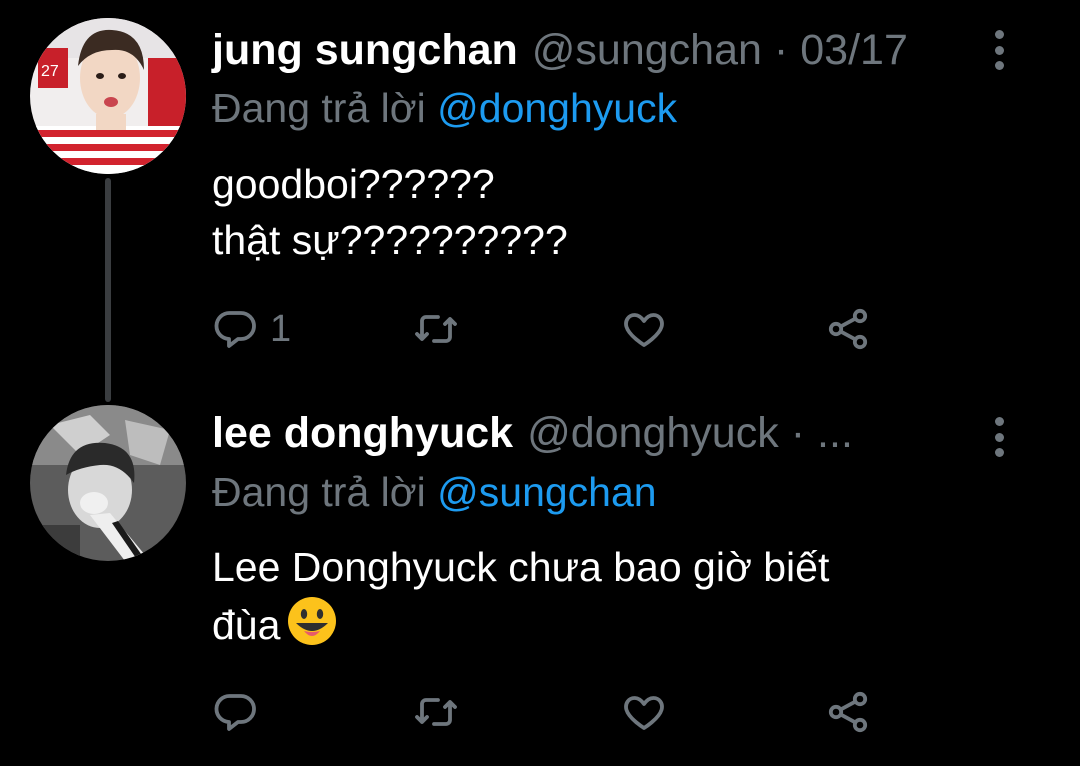 This screenshot has width=1080, height=766. What do you see at coordinates (557, 108) in the screenshot?
I see `mention-link: @donghyuck` at bounding box center [557, 108].